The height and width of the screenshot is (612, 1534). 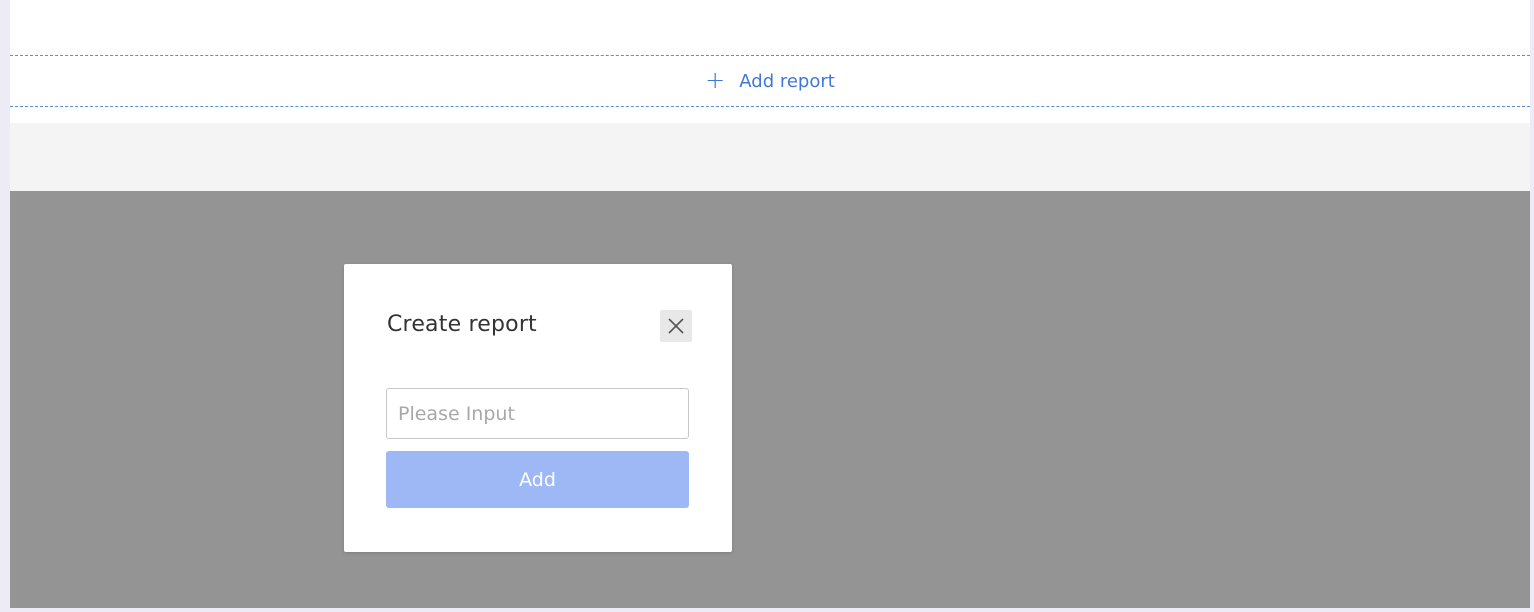 I want to click on close-button, so click(x=676, y=326).